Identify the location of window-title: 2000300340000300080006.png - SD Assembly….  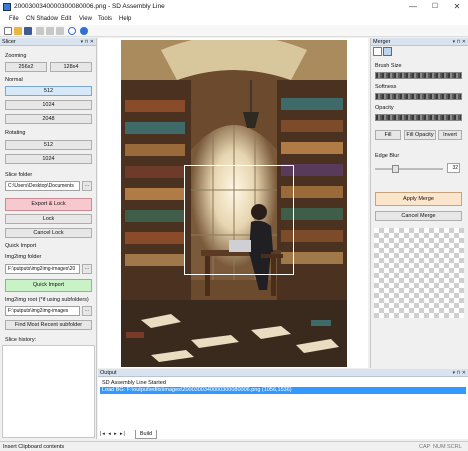
(89, 6).